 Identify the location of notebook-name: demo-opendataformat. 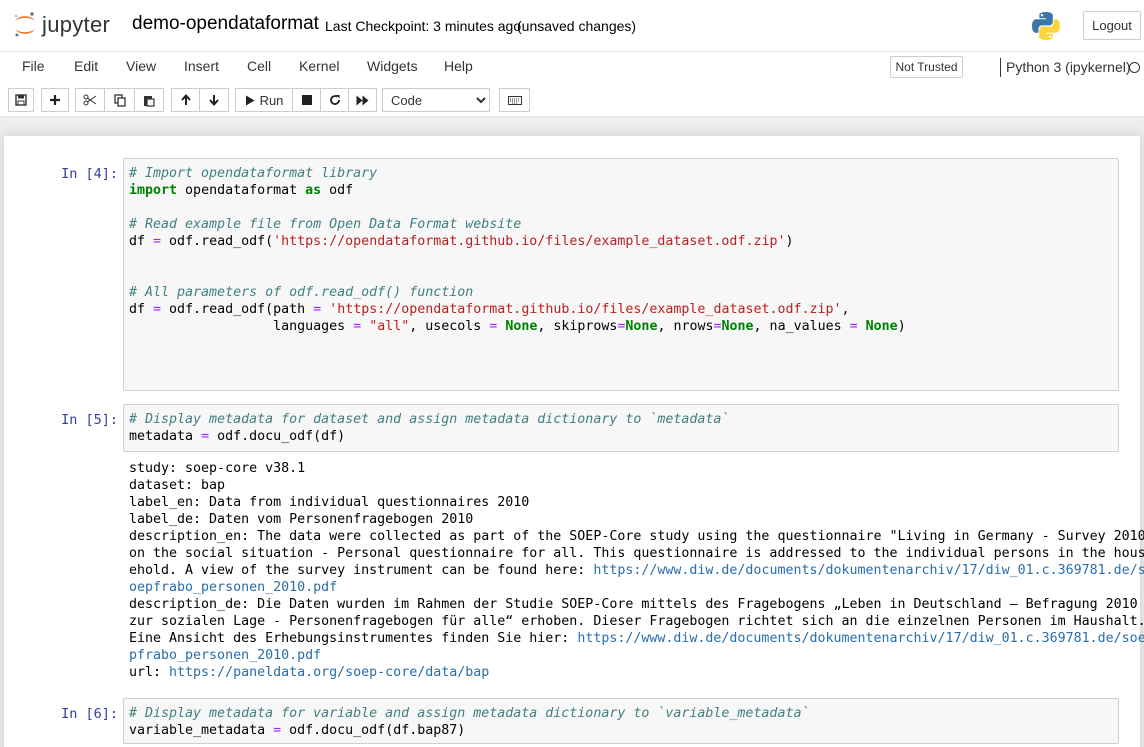
(225, 24).